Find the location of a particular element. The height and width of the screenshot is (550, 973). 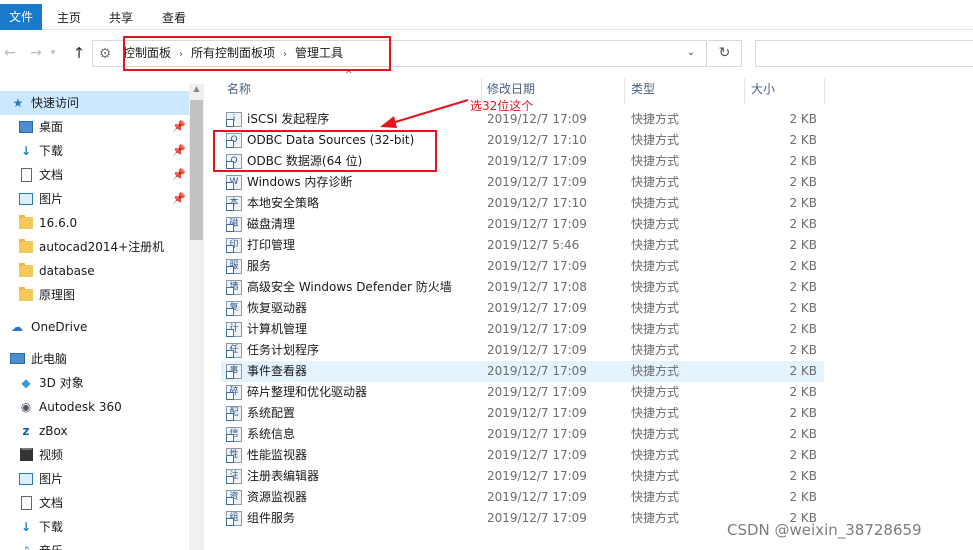

sidebar-item-onedrive: ☁ OneDrive is located at coordinates (94, 327).